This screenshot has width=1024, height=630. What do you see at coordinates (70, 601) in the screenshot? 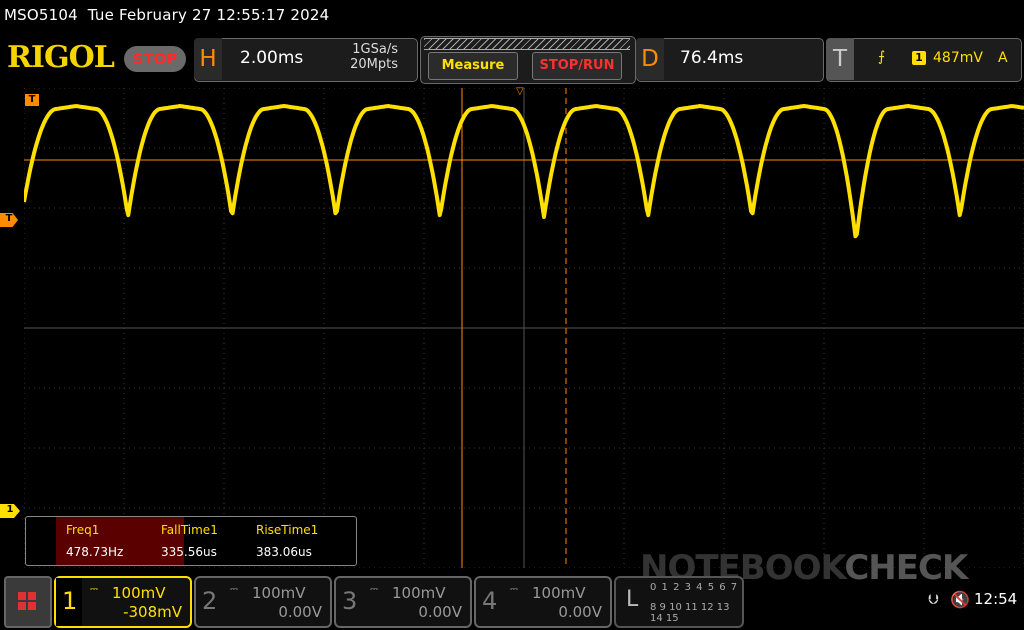
I see `channel-number: 1` at bounding box center [70, 601].